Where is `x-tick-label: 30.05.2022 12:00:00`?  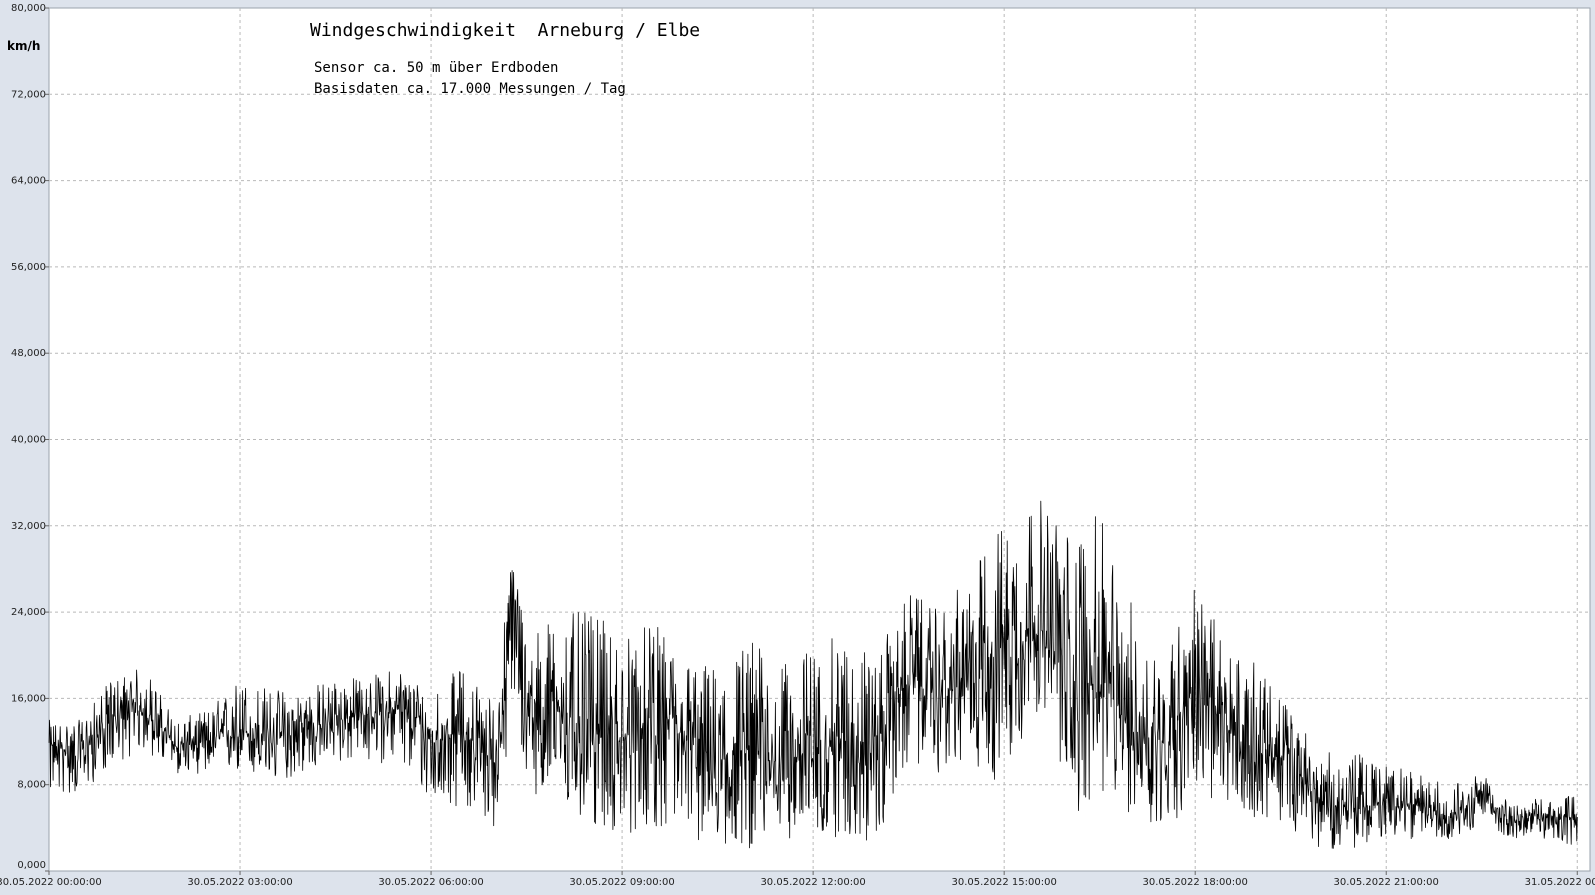
x-tick-label: 30.05.2022 12:00:00 is located at coordinates (812, 882).